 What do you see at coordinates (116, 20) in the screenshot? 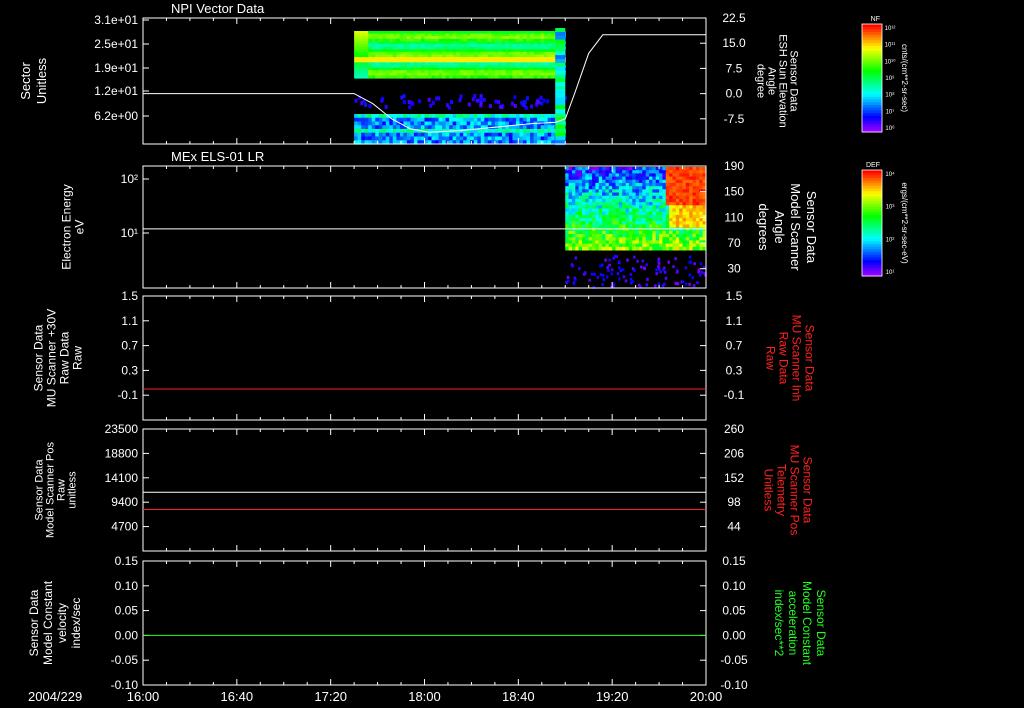
I see `y-left-tick-label: 3.1e+01` at bounding box center [116, 20].